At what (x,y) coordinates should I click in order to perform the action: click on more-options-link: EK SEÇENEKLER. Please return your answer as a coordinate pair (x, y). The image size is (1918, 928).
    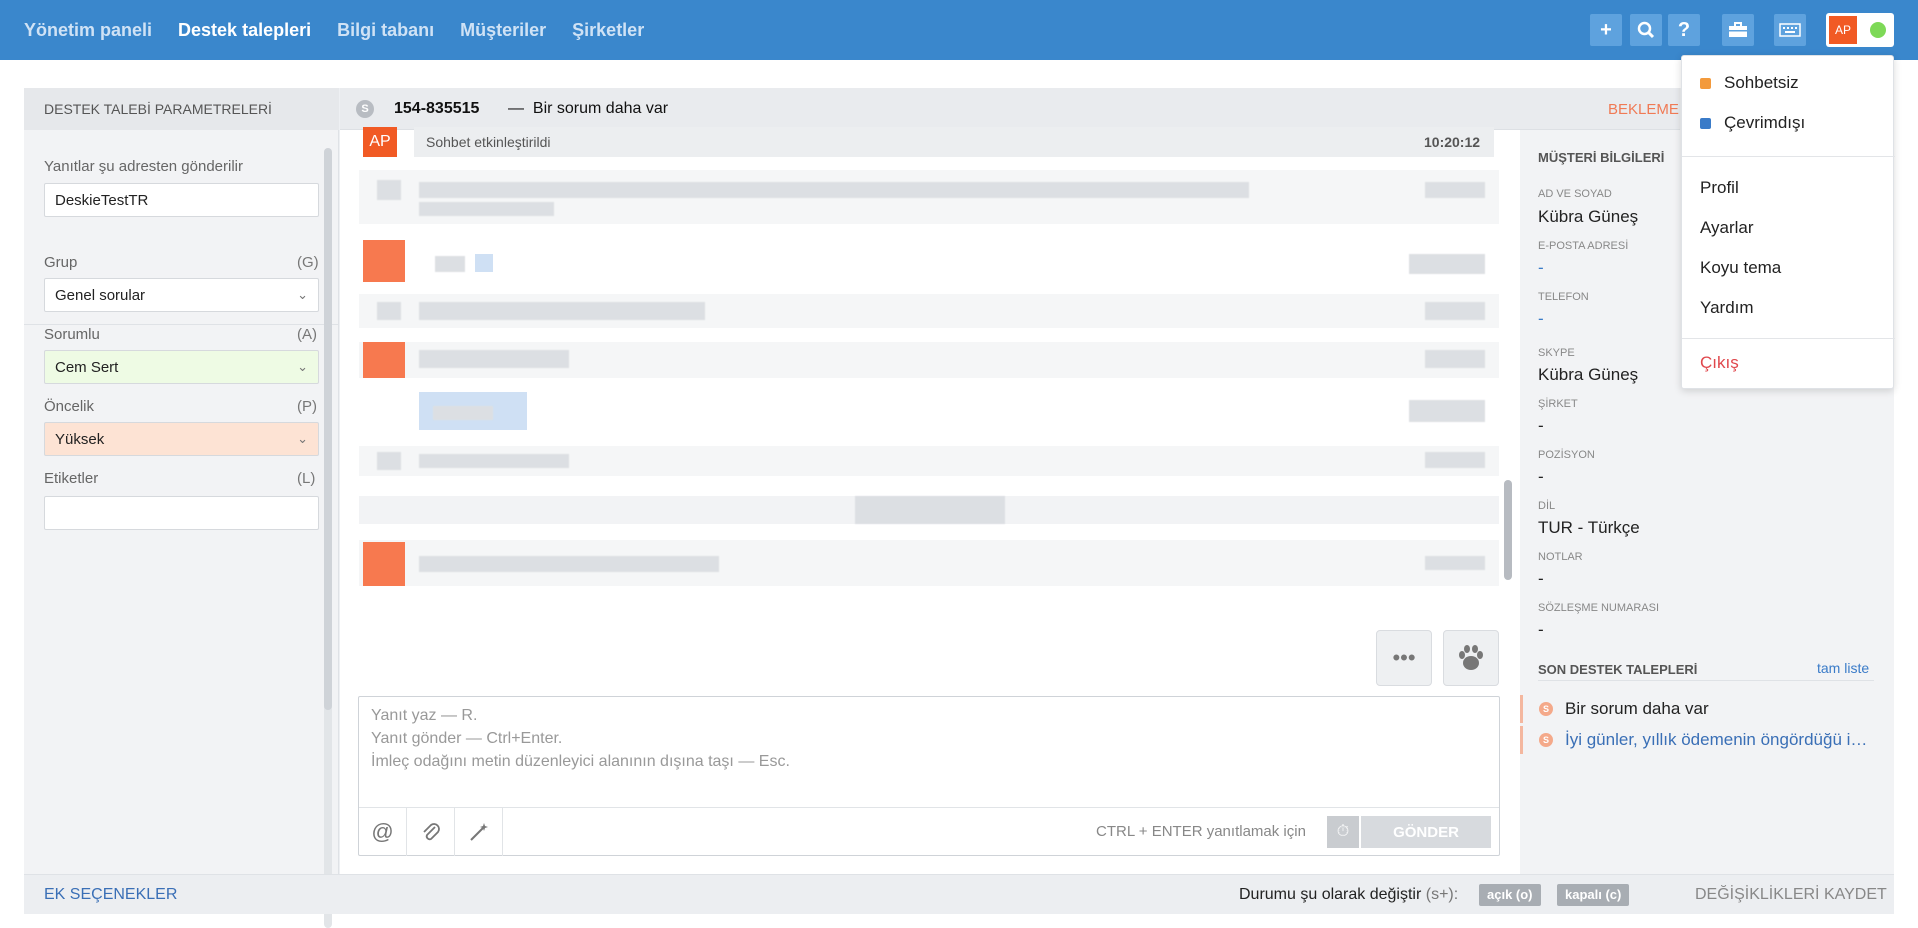
    Looking at the image, I should click on (110, 895).